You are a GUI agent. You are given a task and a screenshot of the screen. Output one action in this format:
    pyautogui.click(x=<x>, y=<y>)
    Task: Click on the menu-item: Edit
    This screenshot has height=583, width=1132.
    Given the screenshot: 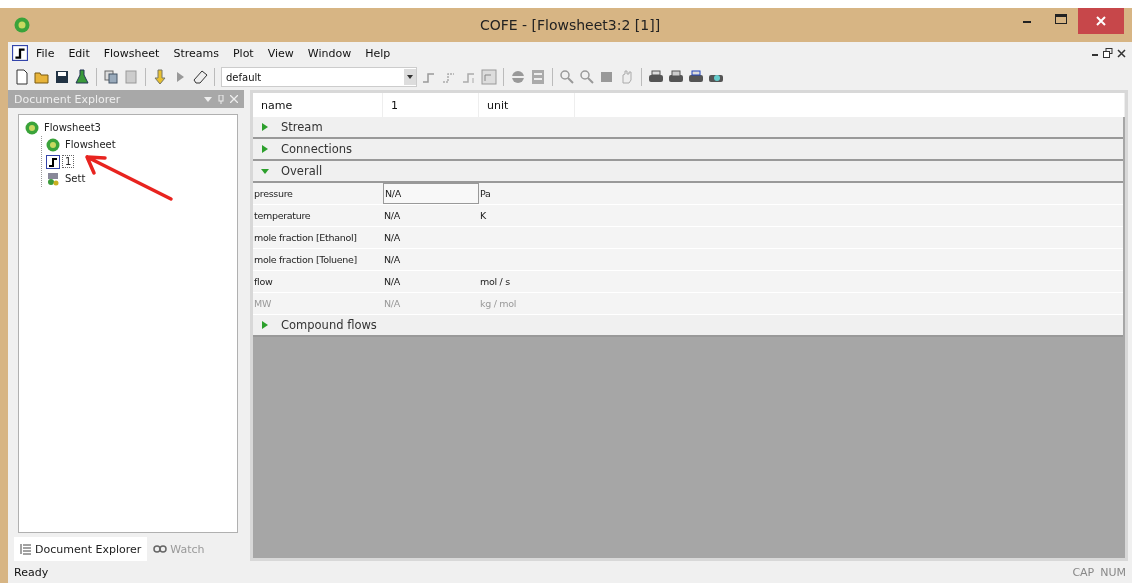 What is the action you would take?
    pyautogui.click(x=79, y=53)
    